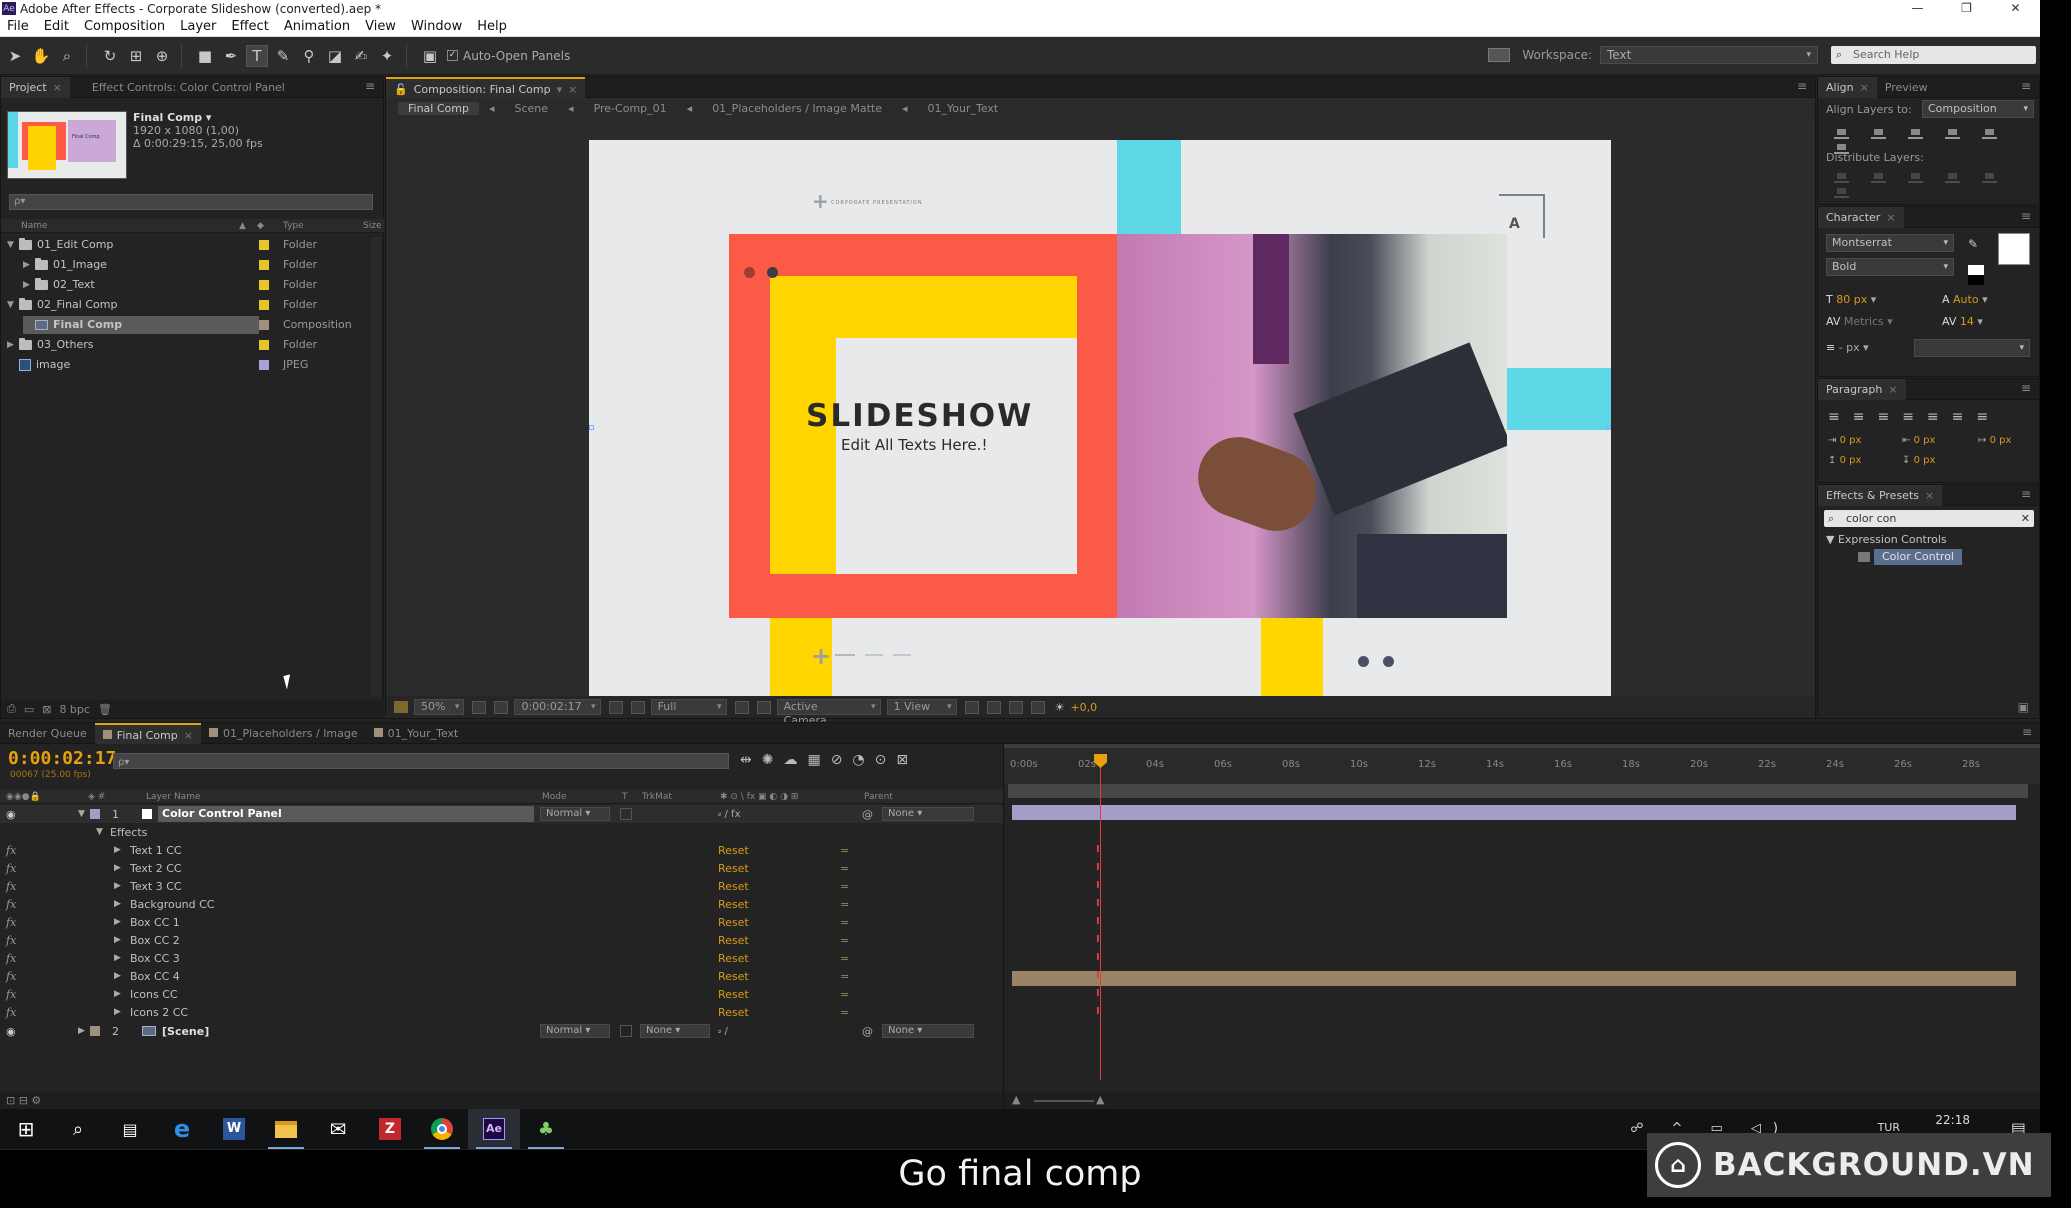  I want to click on tab-project: Project ×, so click(35, 87).